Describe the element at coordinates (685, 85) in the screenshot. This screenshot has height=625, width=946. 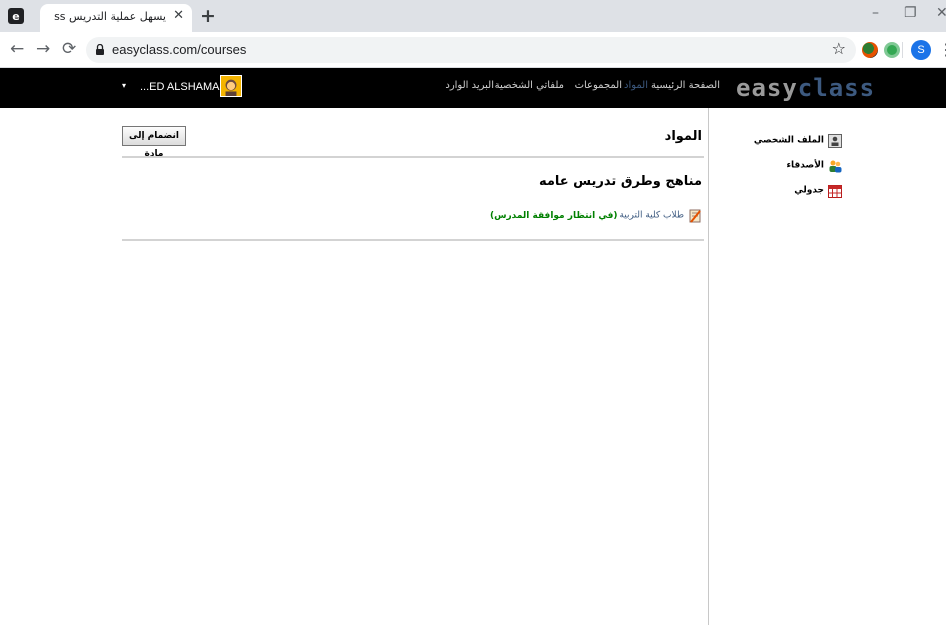
I see `nav-home: الصفحة الرئيسية` at that location.